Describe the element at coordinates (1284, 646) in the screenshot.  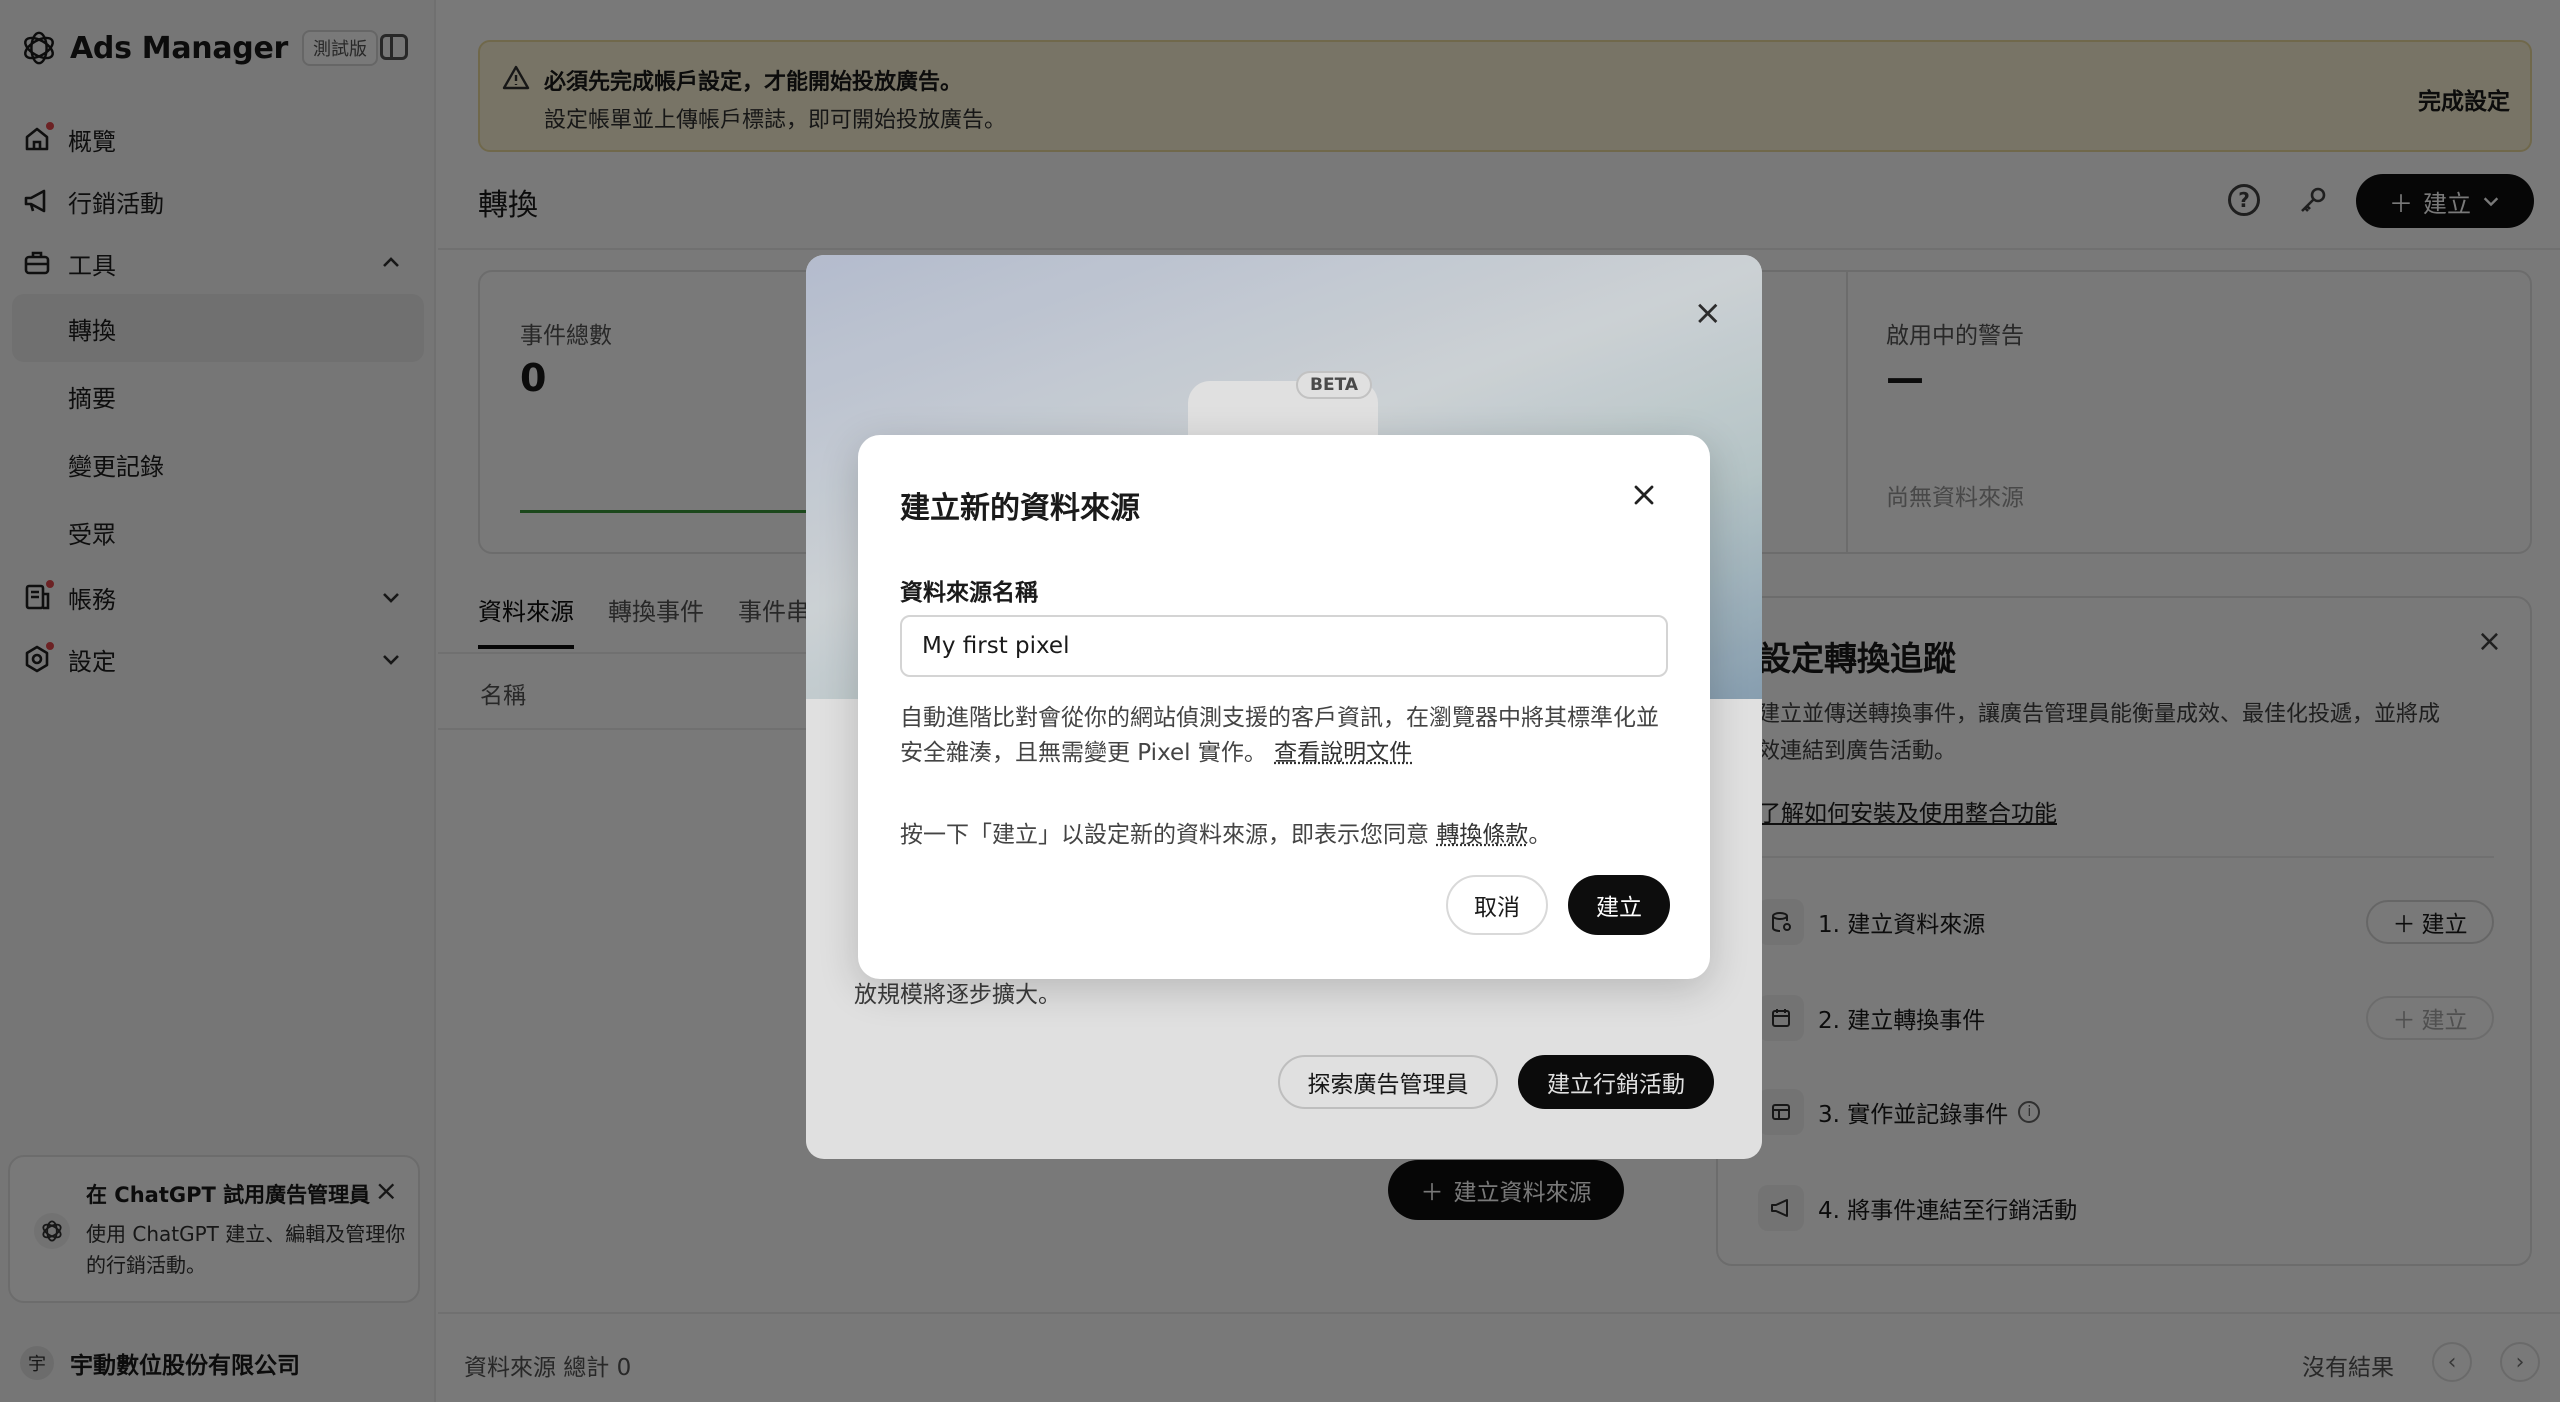
I see `data-source-name-input` at that location.